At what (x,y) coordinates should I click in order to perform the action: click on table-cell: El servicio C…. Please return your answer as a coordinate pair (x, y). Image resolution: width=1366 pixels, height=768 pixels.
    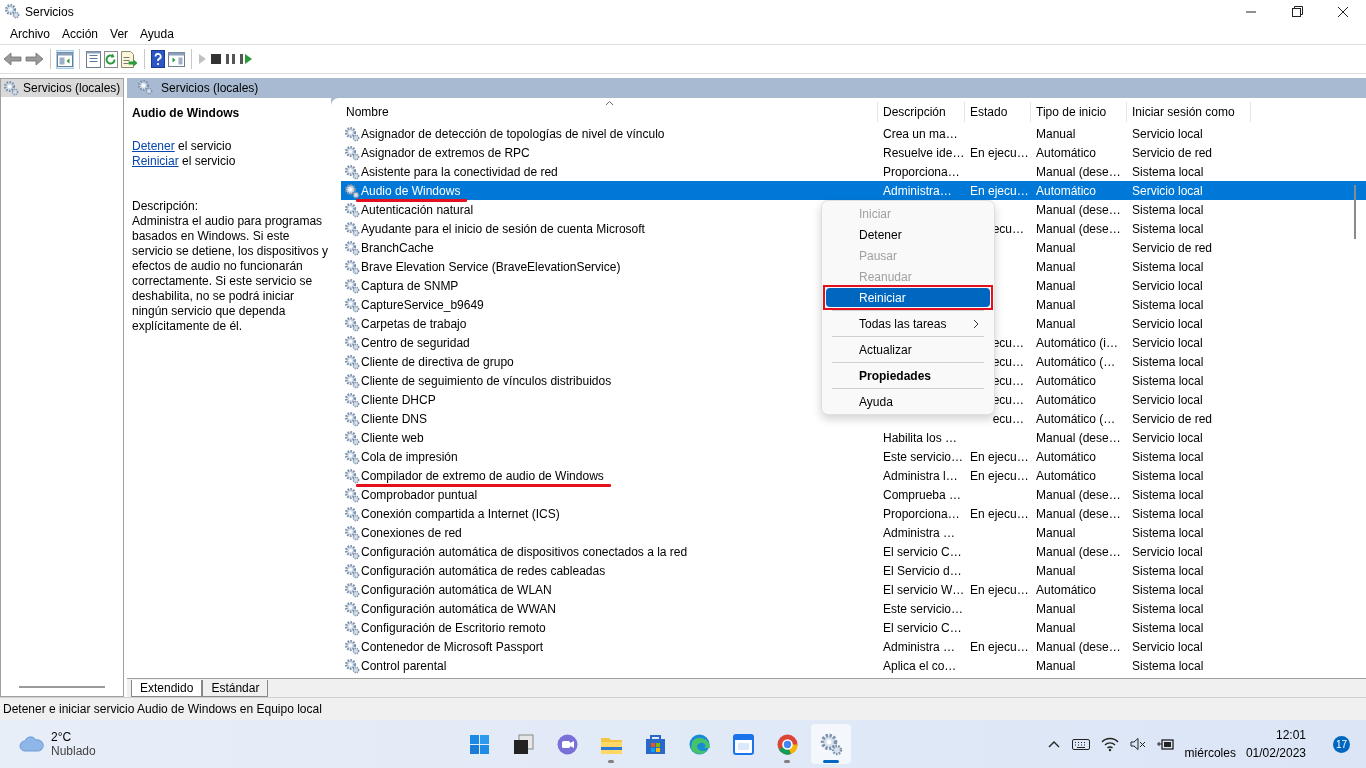
    Looking at the image, I should click on (922, 551).